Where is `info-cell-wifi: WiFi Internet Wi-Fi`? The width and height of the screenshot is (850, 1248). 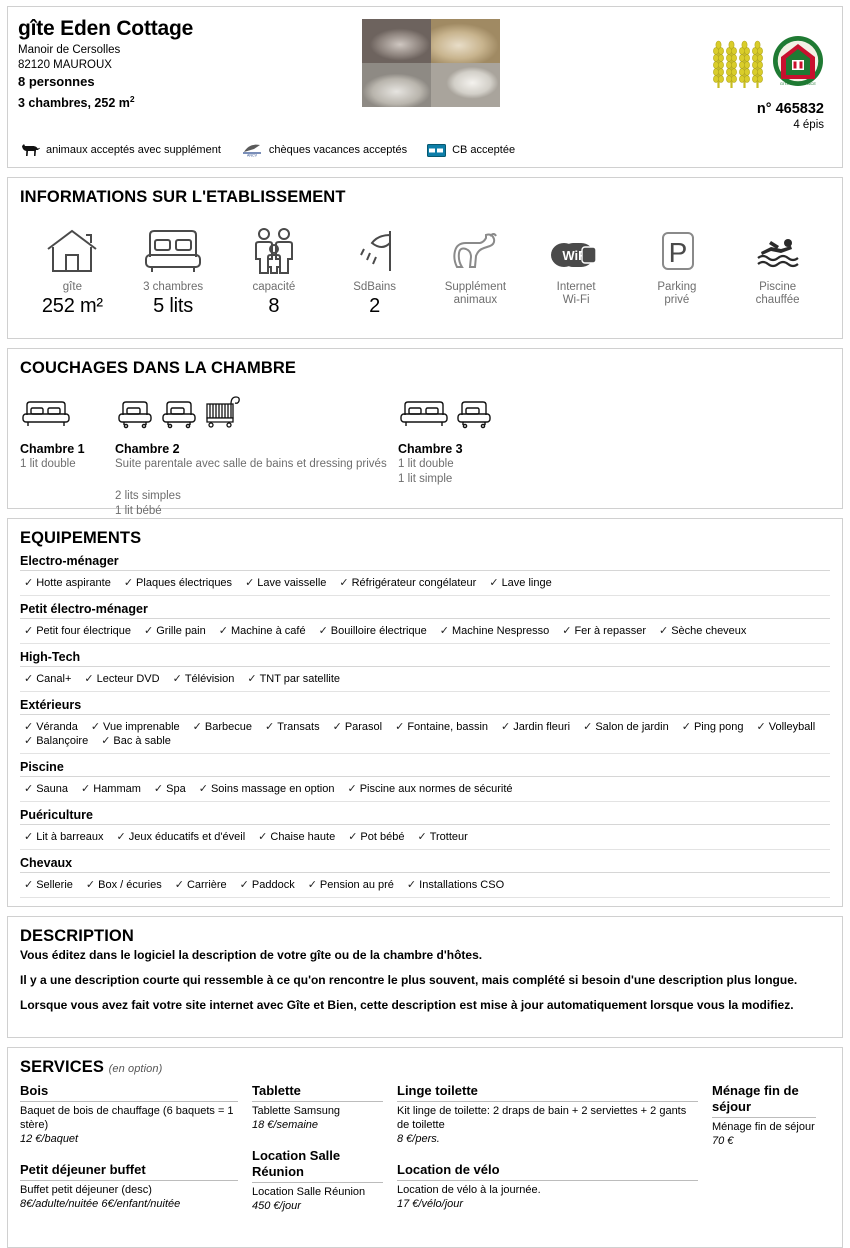
info-cell-wifi: WiFi Internet Wi-Fi is located at coordinates (576, 268).